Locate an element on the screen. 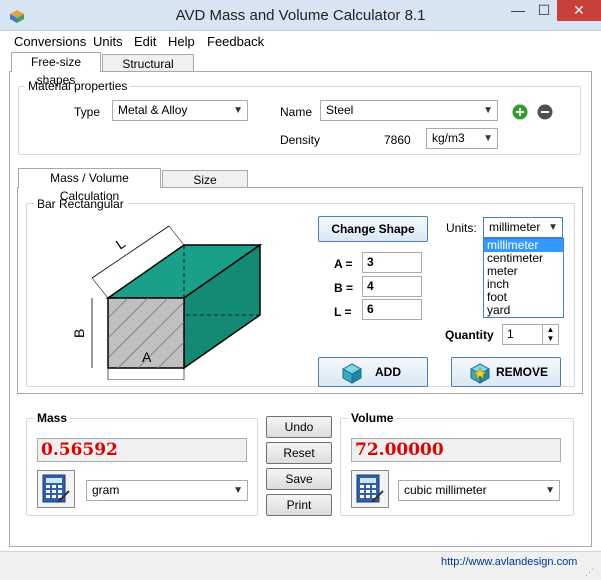 Image resolution: width=601 pixels, height=580 pixels. name-select-value: Steel is located at coordinates (340, 110).